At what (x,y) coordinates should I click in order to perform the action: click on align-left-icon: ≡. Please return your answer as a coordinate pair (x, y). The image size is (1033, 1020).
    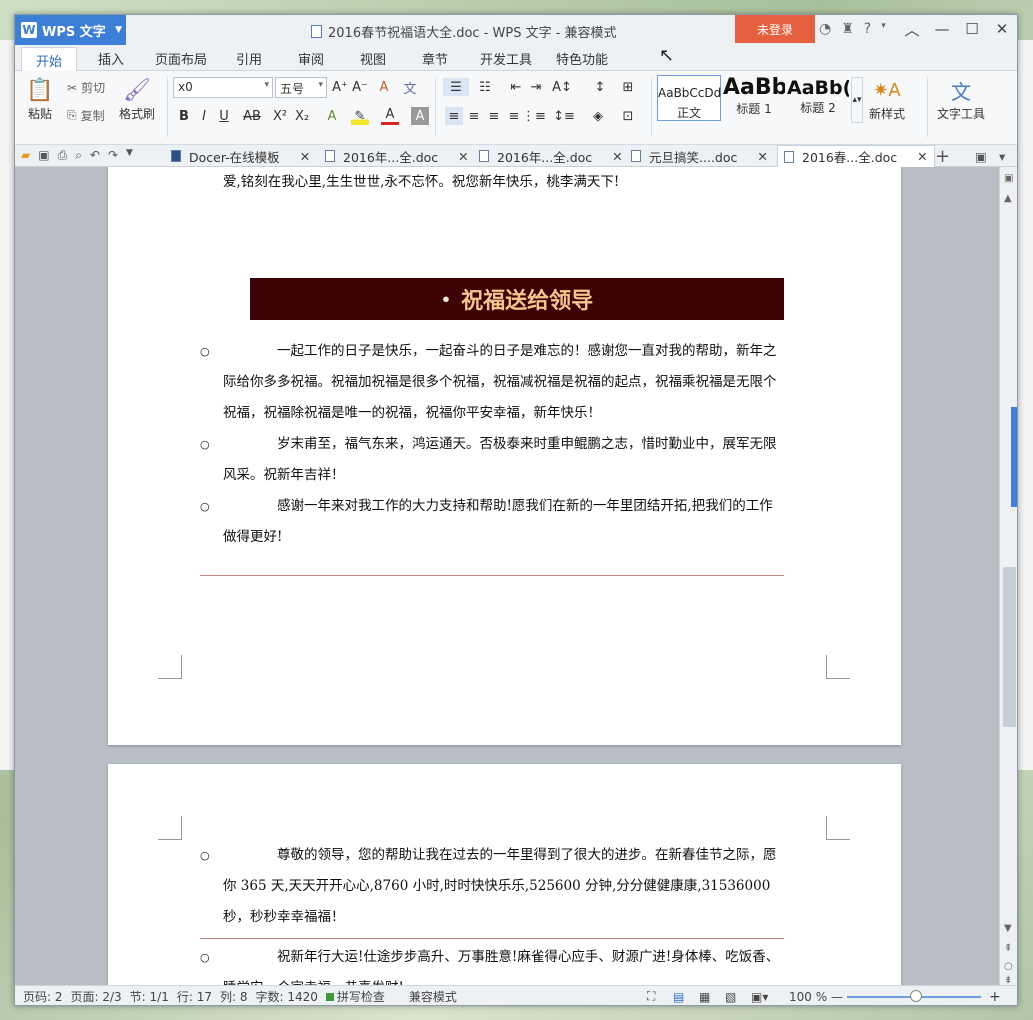
    Looking at the image, I should click on (454, 116).